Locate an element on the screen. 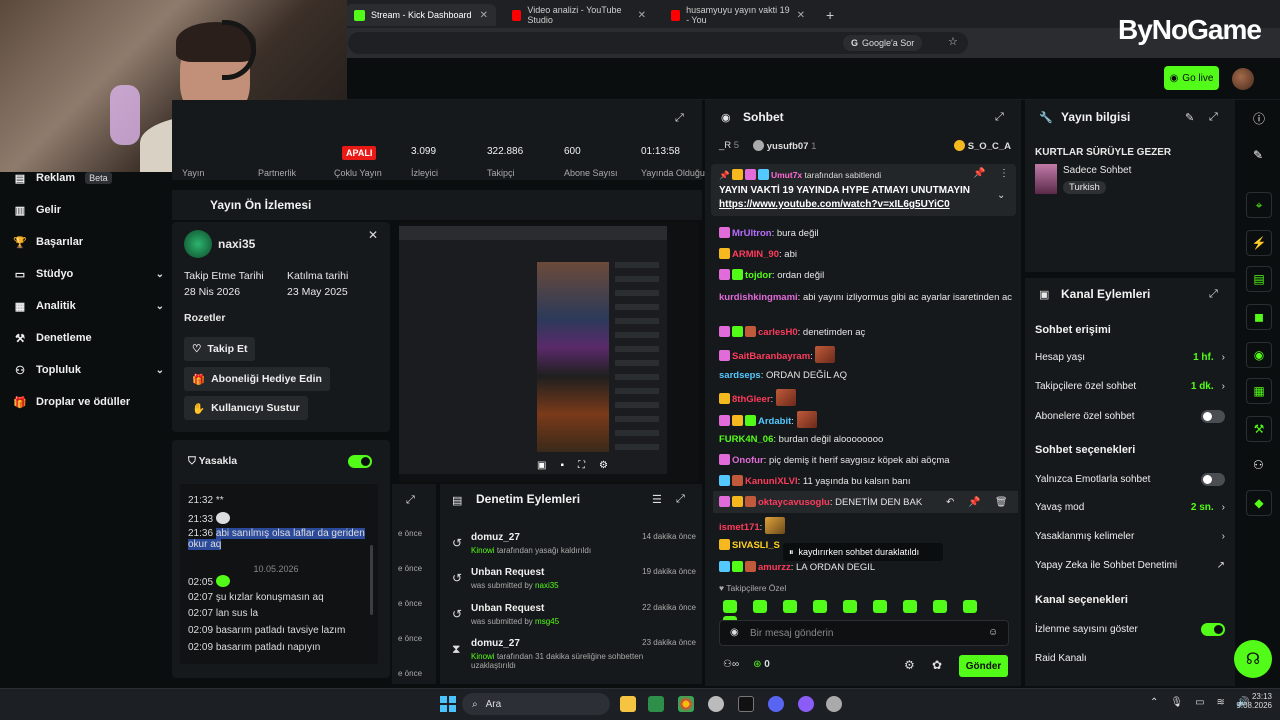 Image resolution: width=1280 pixels, height=720 pixels. follow-button: ♡ Takip Et is located at coordinates (220, 349).